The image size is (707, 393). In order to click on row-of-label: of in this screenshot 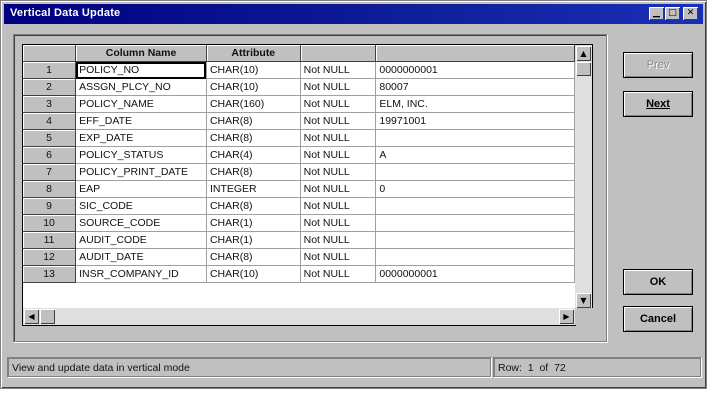, I will do `click(544, 368)`.